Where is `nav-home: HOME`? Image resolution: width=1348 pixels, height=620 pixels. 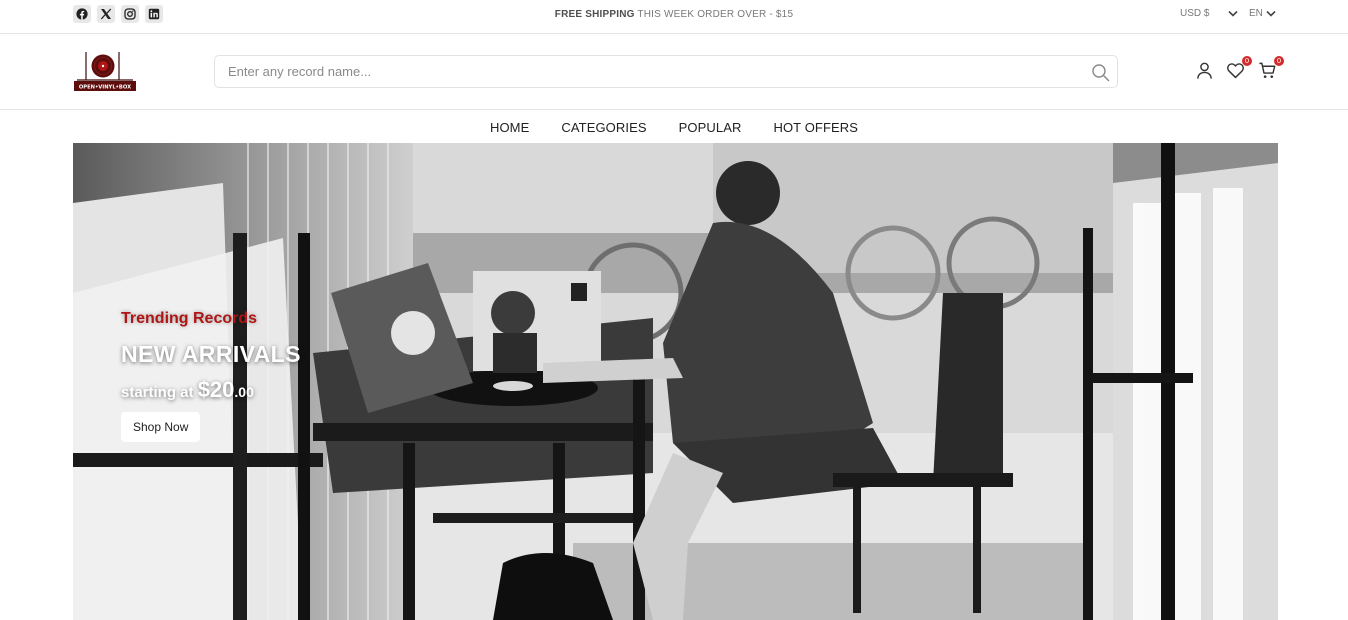 nav-home: HOME is located at coordinates (509, 127).